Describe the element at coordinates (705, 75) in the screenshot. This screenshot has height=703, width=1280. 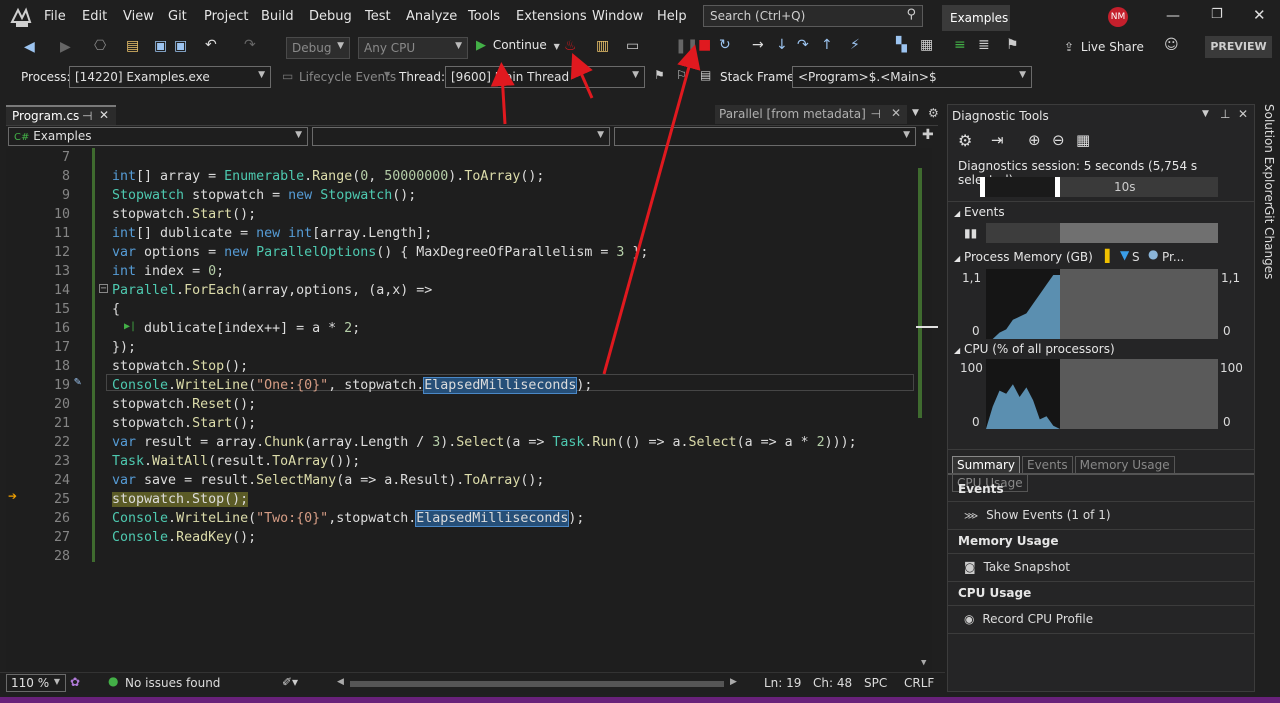
I see `stack-icon: ▤` at that location.